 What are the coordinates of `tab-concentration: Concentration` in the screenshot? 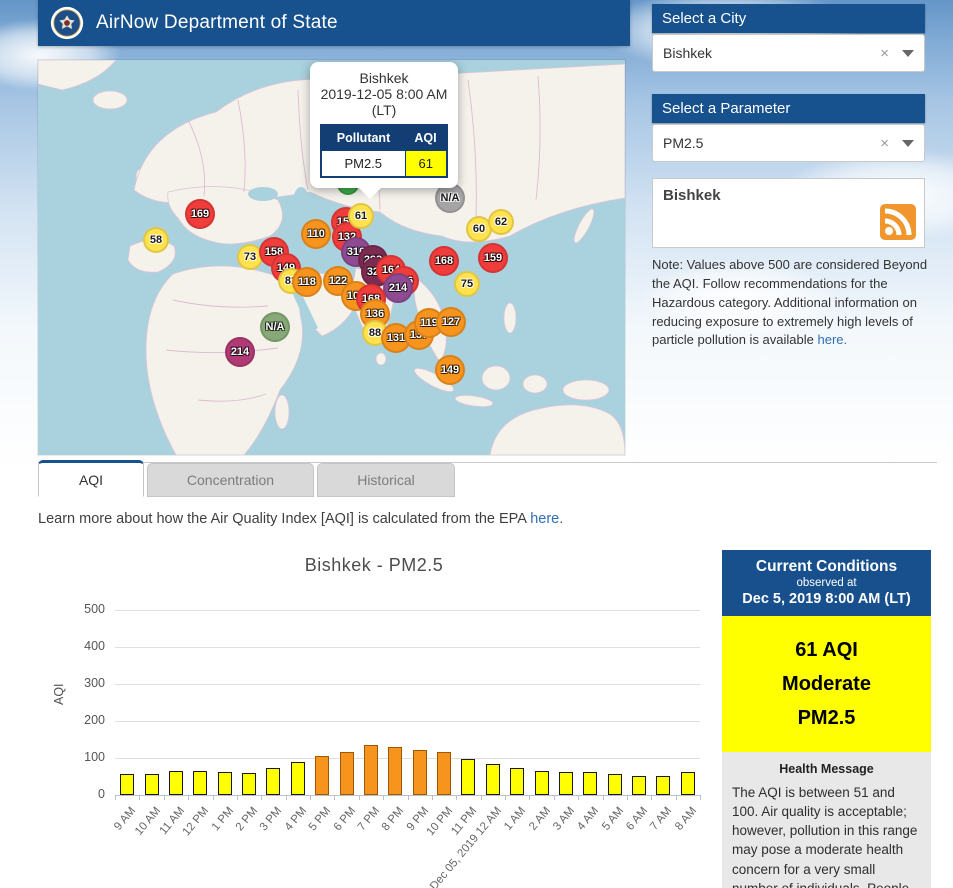 It's located at (230, 480).